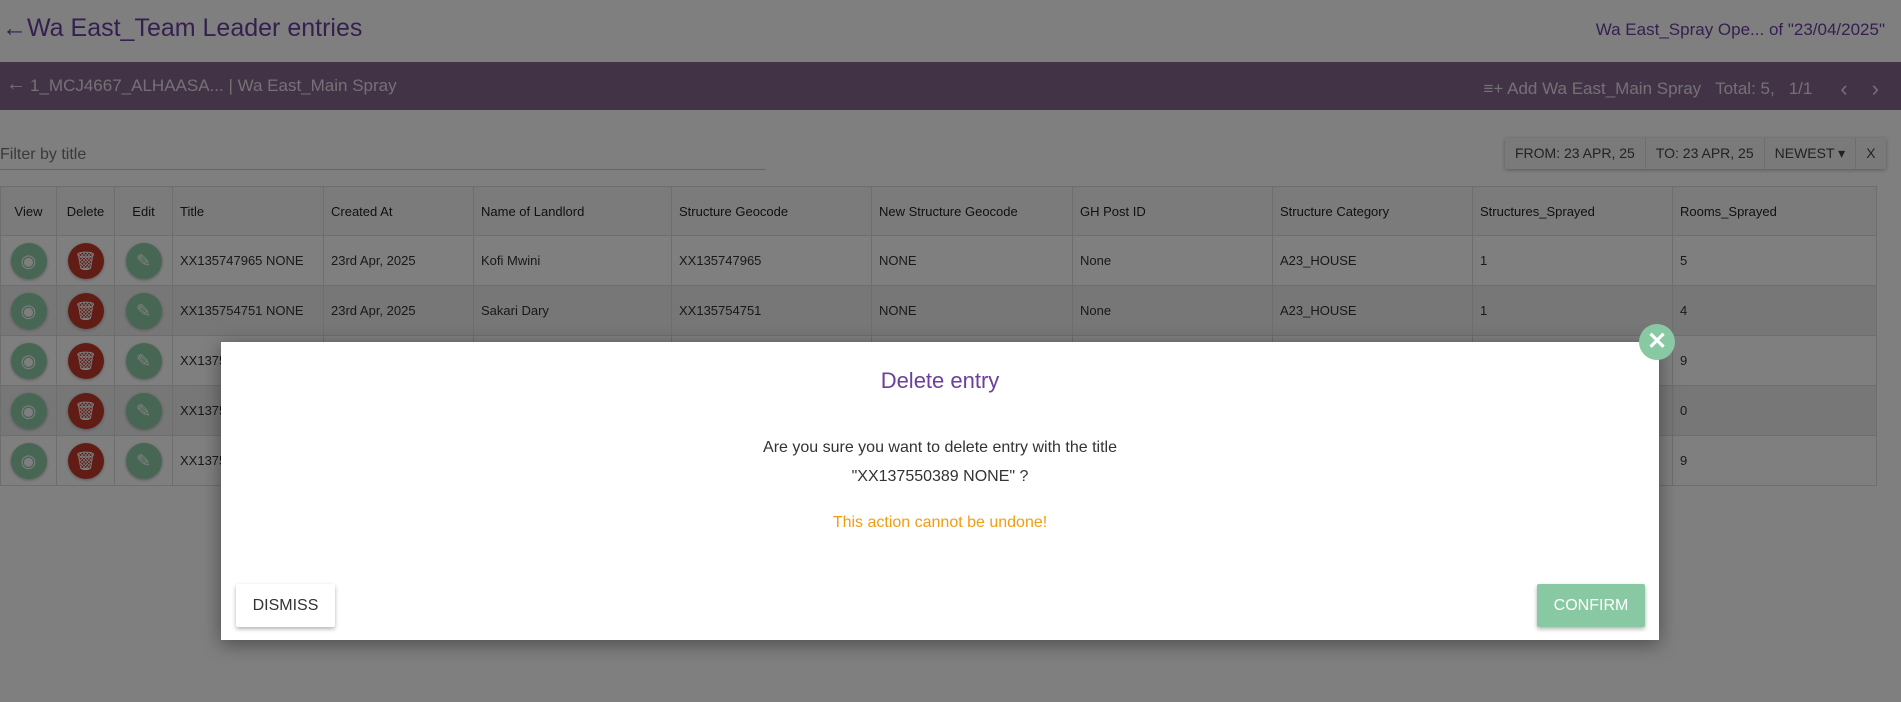 The image size is (1901, 702). I want to click on dialog-warning: This action cannot be undone!, so click(940, 522).